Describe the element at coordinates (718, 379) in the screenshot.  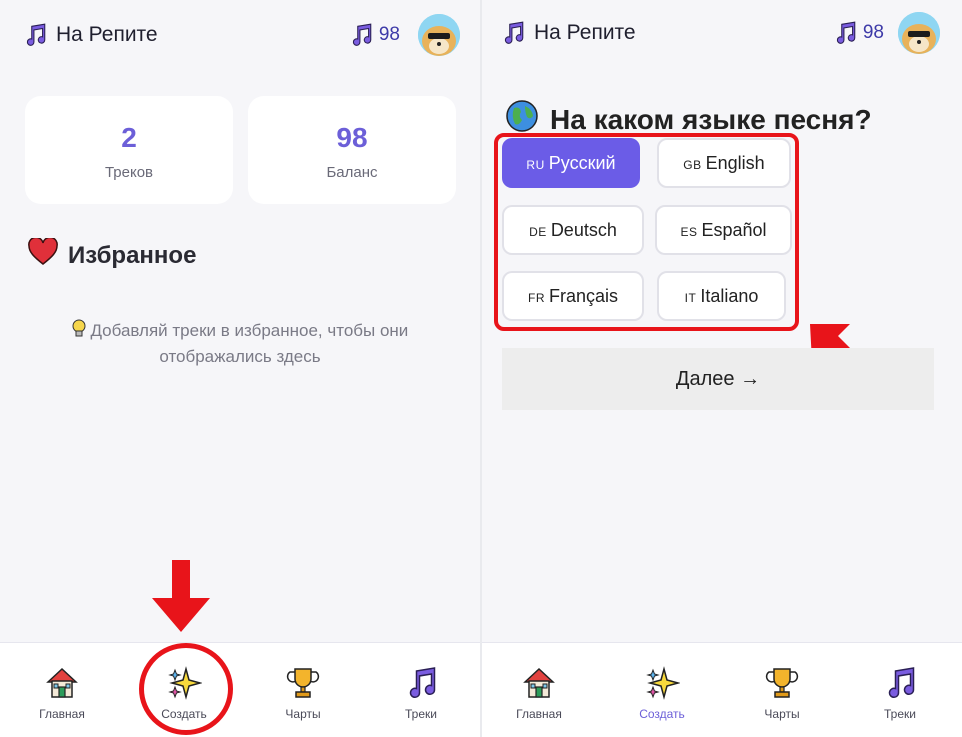
I see `next-button: Далее →` at that location.